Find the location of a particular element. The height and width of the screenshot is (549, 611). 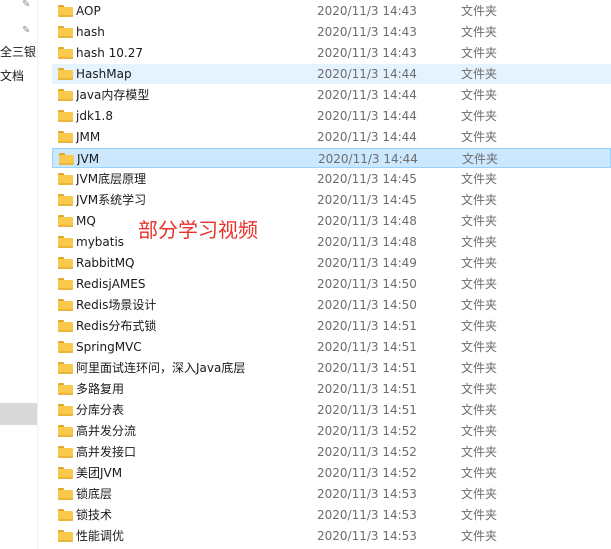

file-row: 高并发接口 2020/11/3 14:52 文件夹 is located at coordinates (331, 452).